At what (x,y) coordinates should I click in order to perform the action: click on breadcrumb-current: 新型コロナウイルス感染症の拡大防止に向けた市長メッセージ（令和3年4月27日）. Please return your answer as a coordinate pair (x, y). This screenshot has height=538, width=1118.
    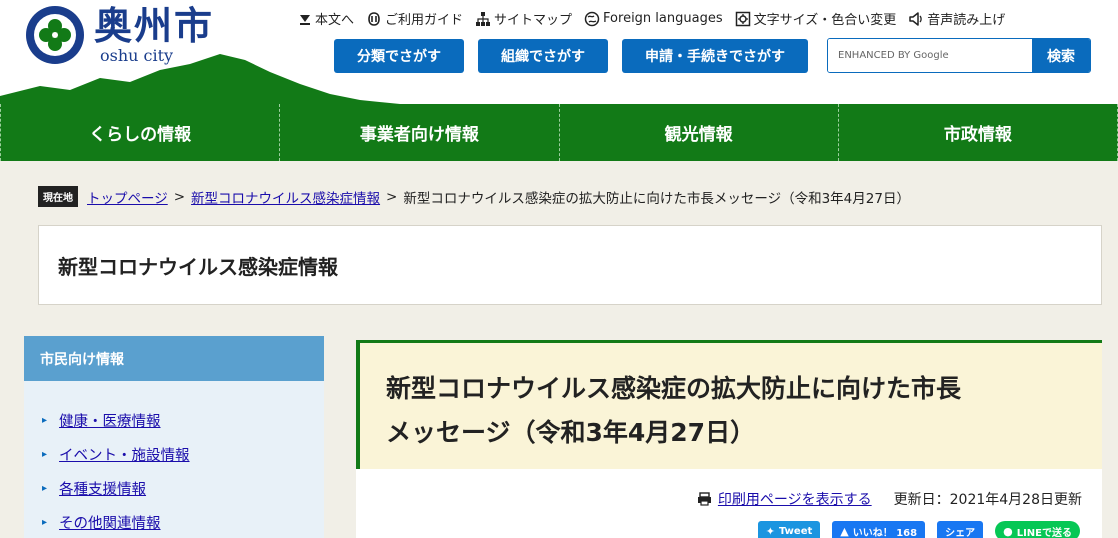
    Looking at the image, I should click on (656, 198).